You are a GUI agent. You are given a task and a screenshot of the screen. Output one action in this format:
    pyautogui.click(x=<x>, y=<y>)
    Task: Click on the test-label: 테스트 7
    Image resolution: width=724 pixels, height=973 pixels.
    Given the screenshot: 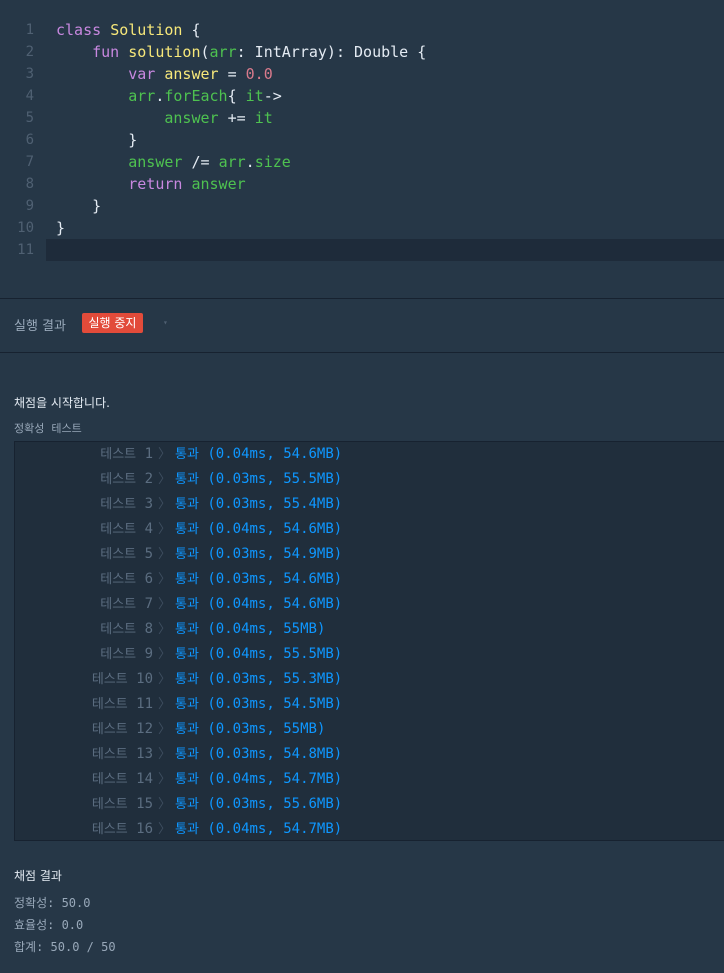 What is the action you would take?
    pyautogui.click(x=126, y=604)
    